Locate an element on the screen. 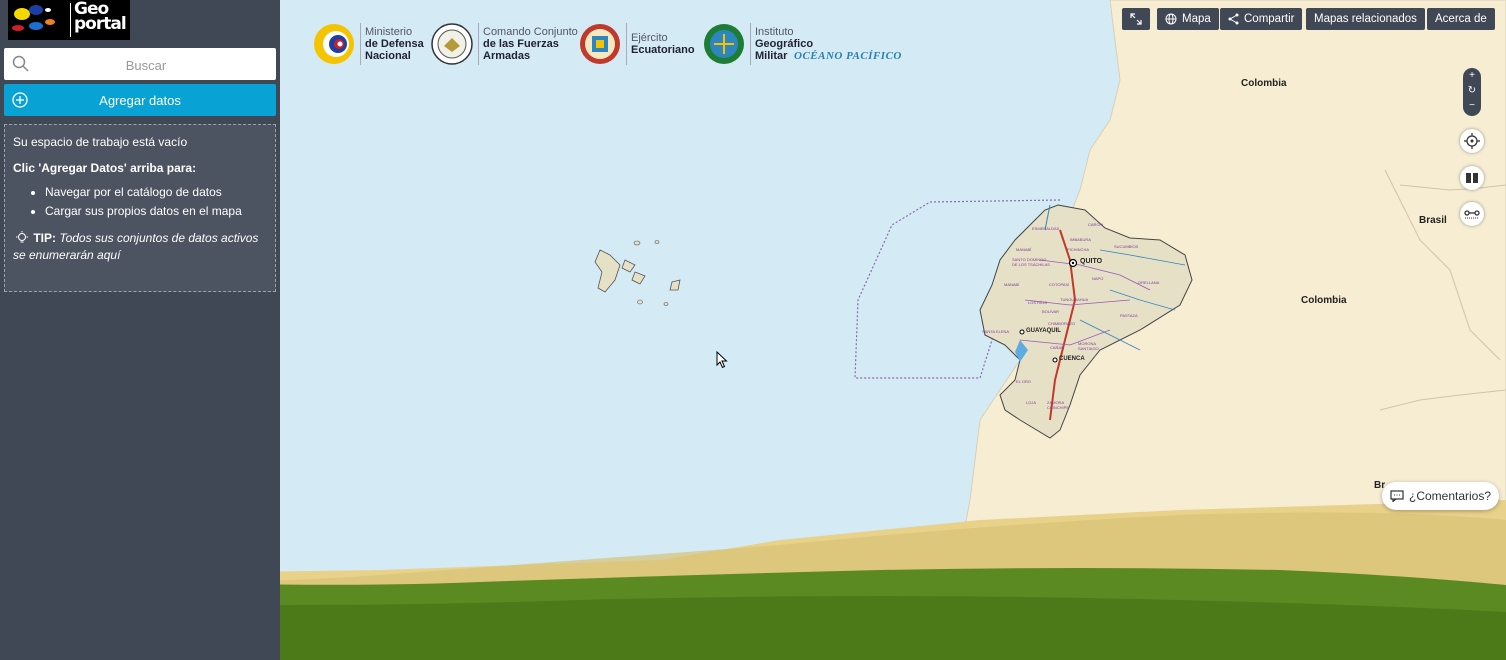 This screenshot has height=660, width=1506. about-label: Acerca de is located at coordinates (1461, 19).